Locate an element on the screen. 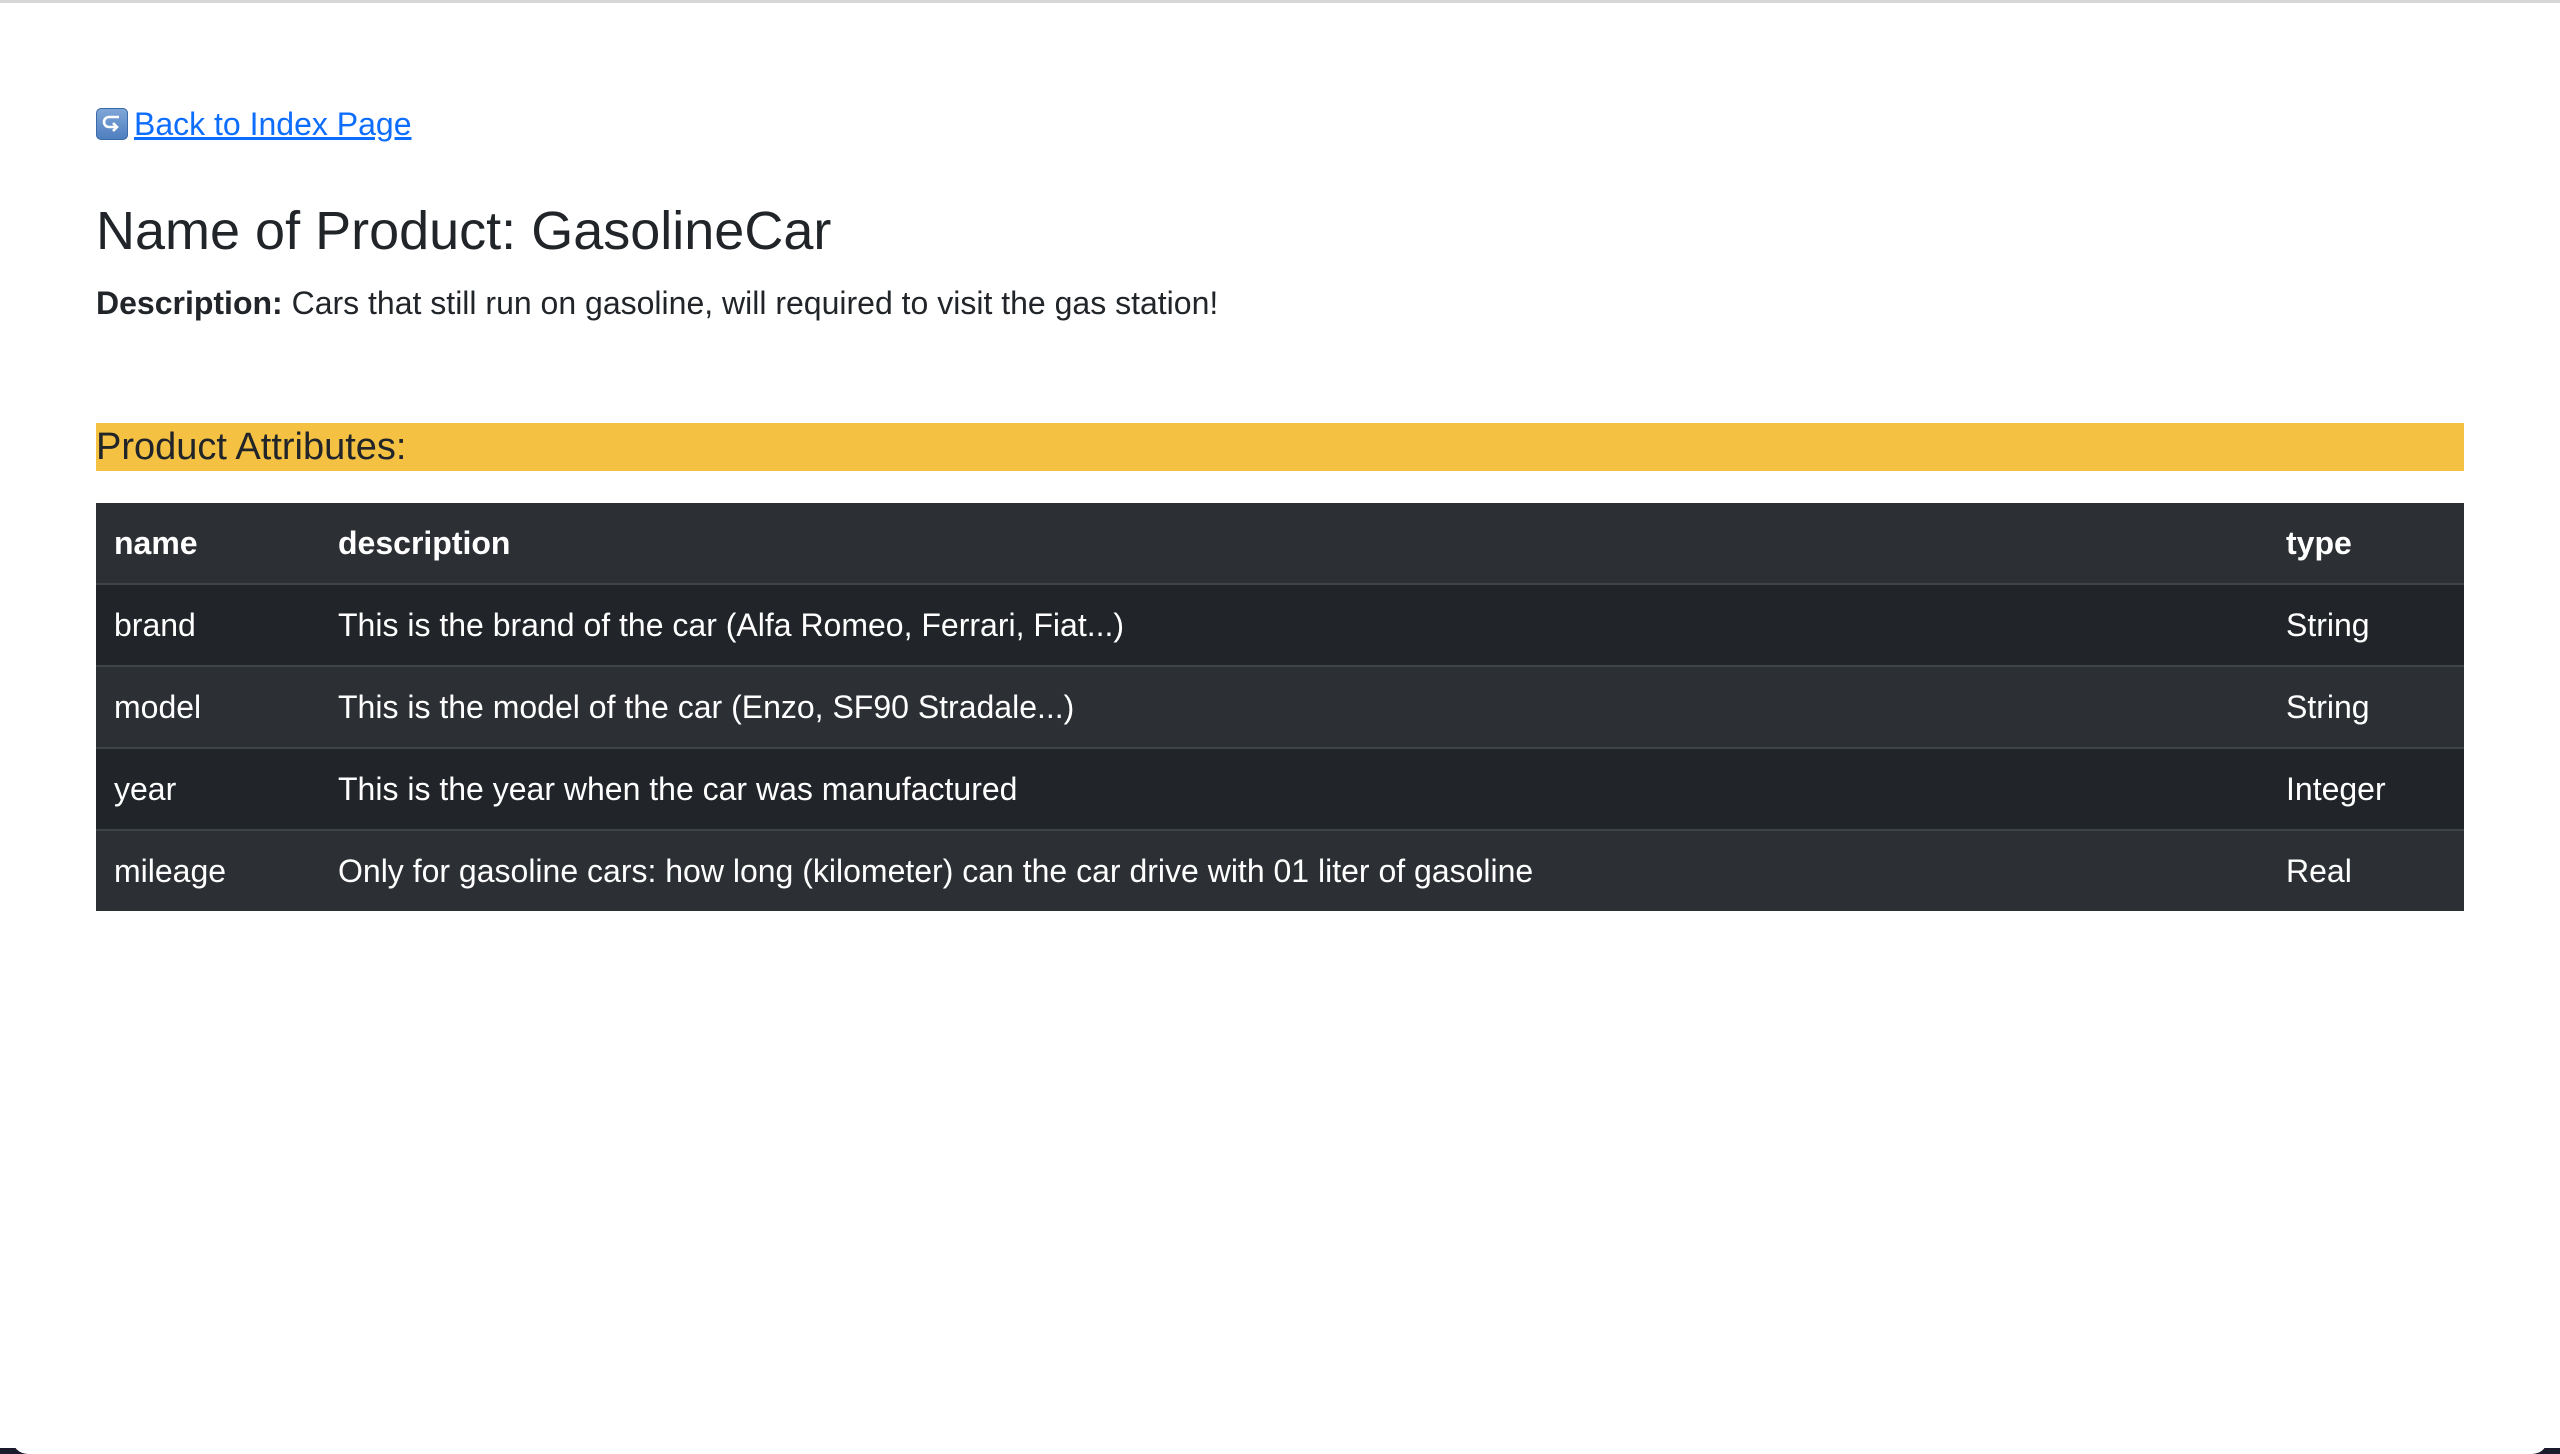  cell-name: year is located at coordinates (208, 788).